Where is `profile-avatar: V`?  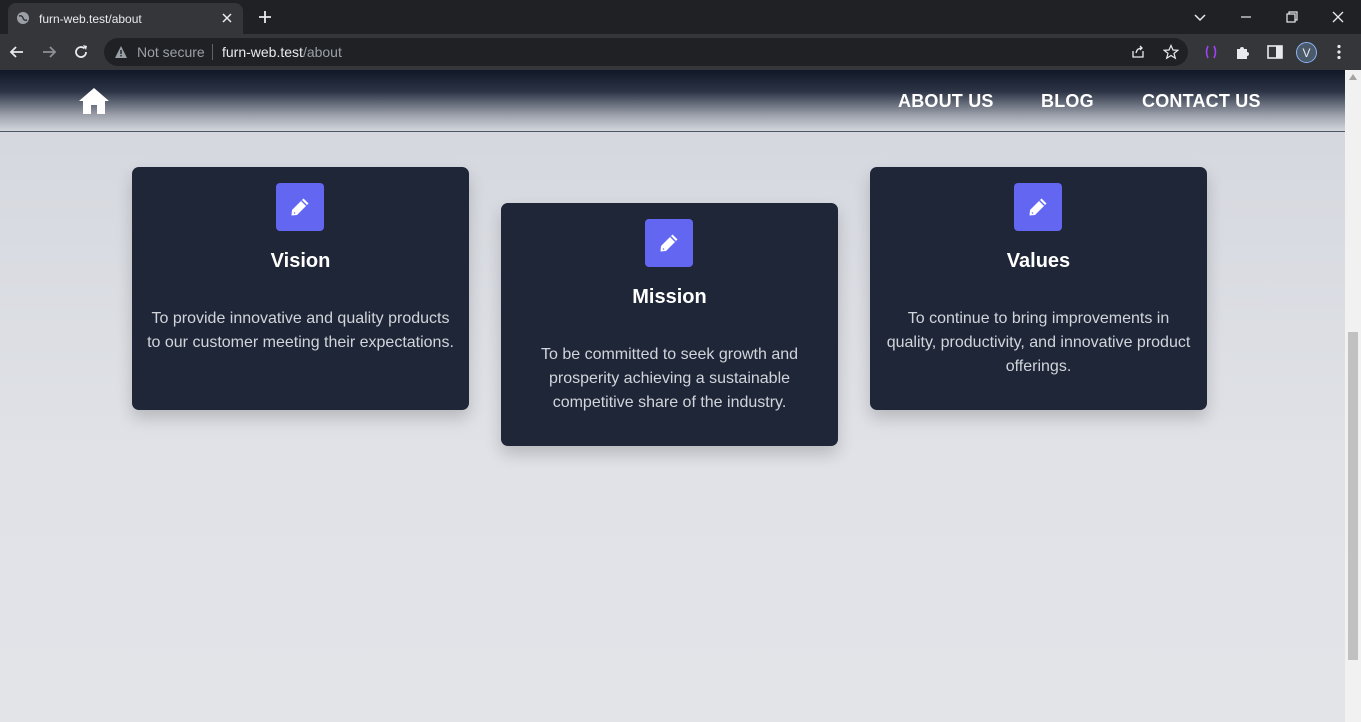 profile-avatar: V is located at coordinates (1306, 52).